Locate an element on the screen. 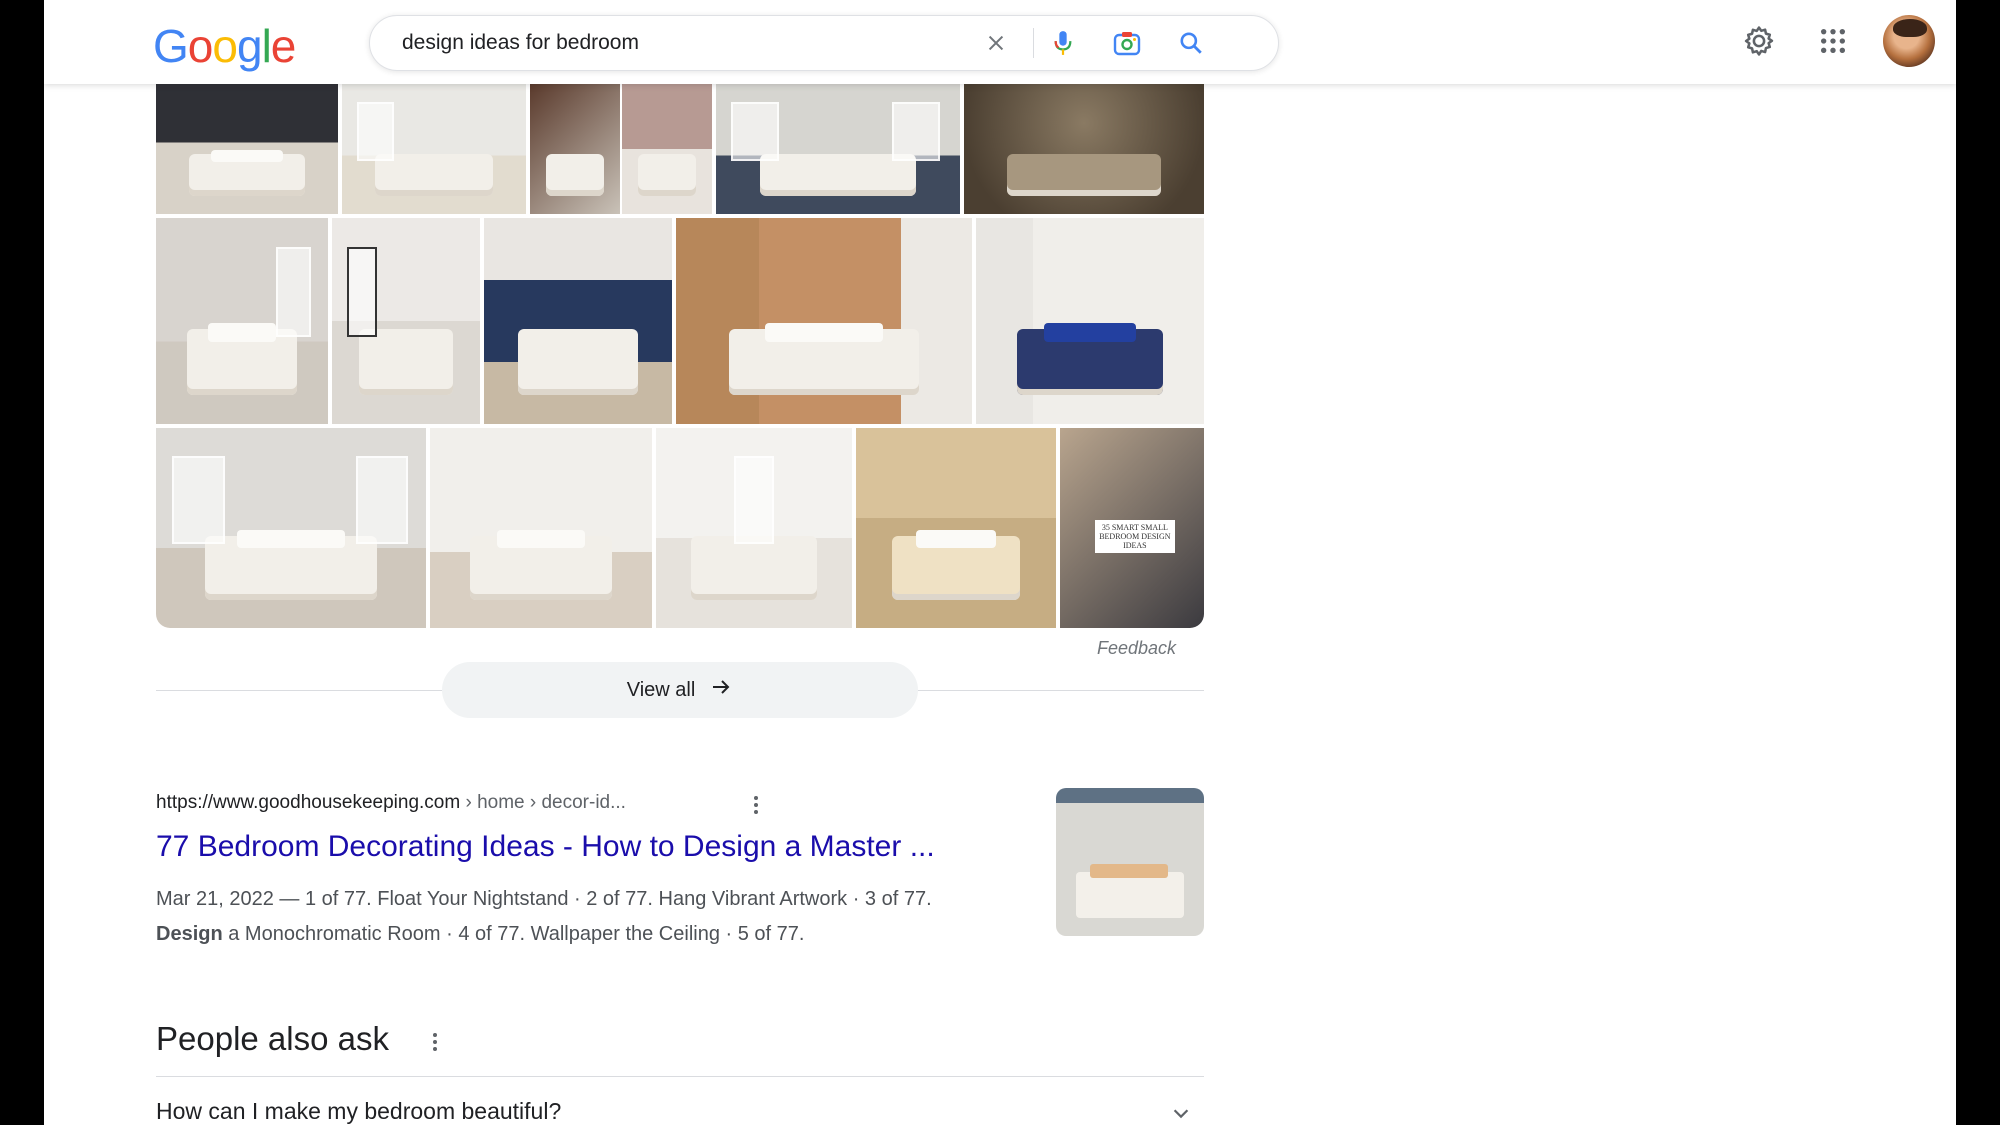 The height and width of the screenshot is (1125, 2000). result-thumbnail is located at coordinates (1130, 862).